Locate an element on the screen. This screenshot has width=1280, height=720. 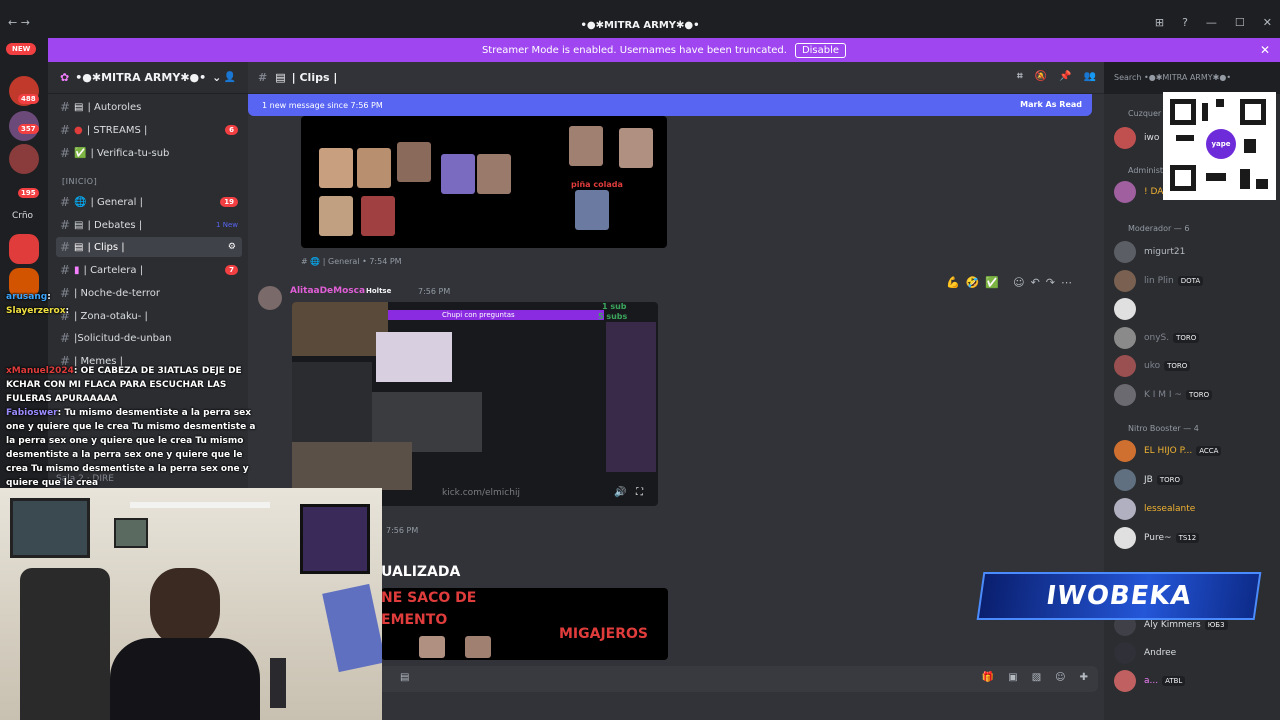
message-composer: ▤ 🎁 ▣ ▧ ☺ ✚ is located at coordinates (738, 679).